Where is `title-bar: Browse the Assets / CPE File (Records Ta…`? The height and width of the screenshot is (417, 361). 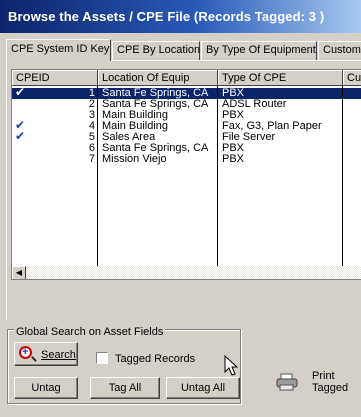
title-bar: Browse the Assets / CPE File (Records Ta… is located at coordinates (180, 16).